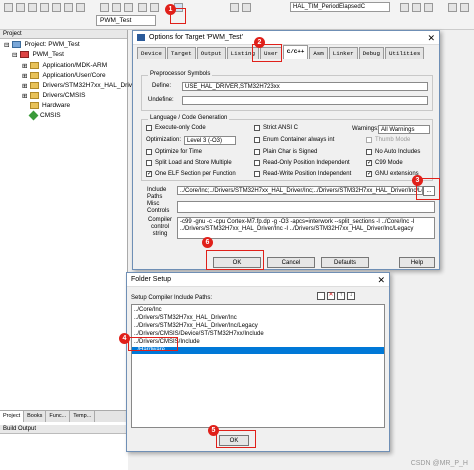 The width and height of the screenshot is (474, 470). What do you see at coordinates (211, 53) in the screenshot?
I see `tab-output: Output` at bounding box center [211, 53].